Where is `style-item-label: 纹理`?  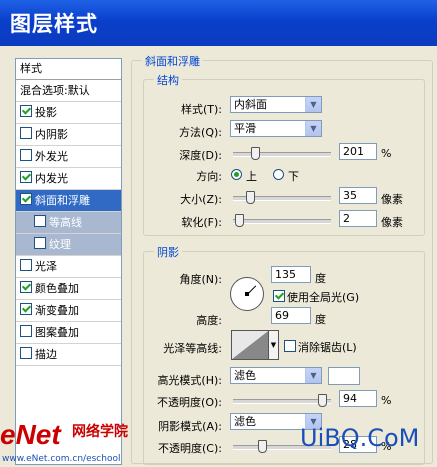 style-item-label: 纹理 is located at coordinates (60, 244).